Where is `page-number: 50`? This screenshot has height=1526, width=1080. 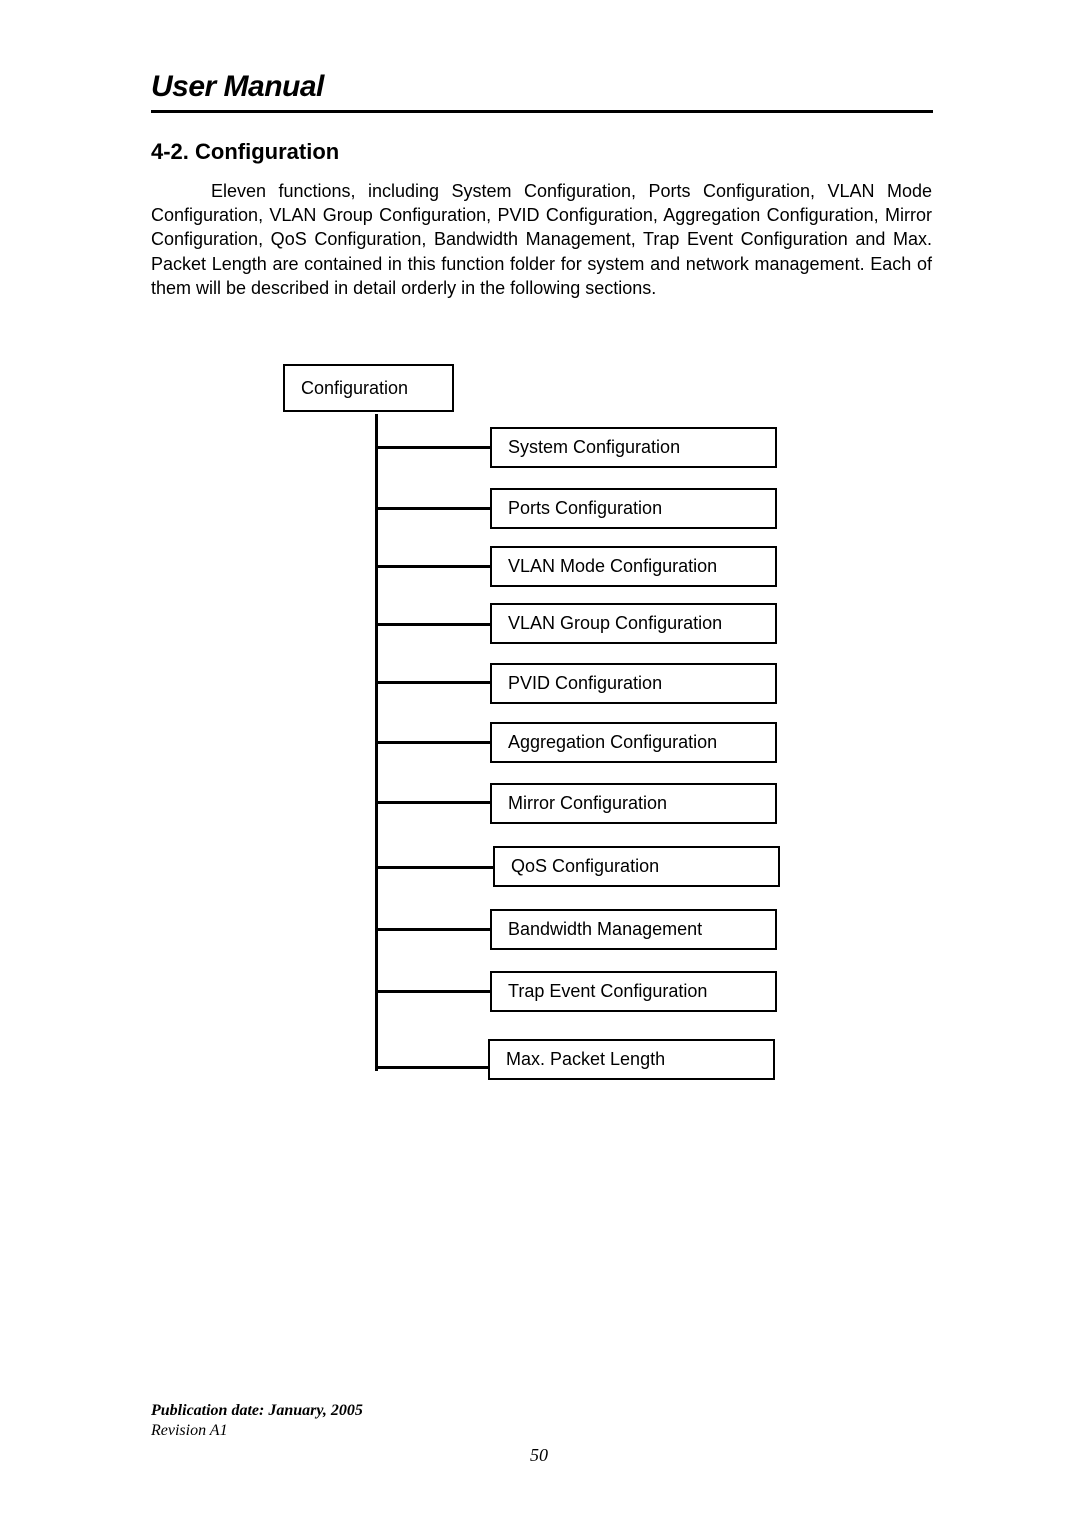 page-number: 50 is located at coordinates (539, 1455).